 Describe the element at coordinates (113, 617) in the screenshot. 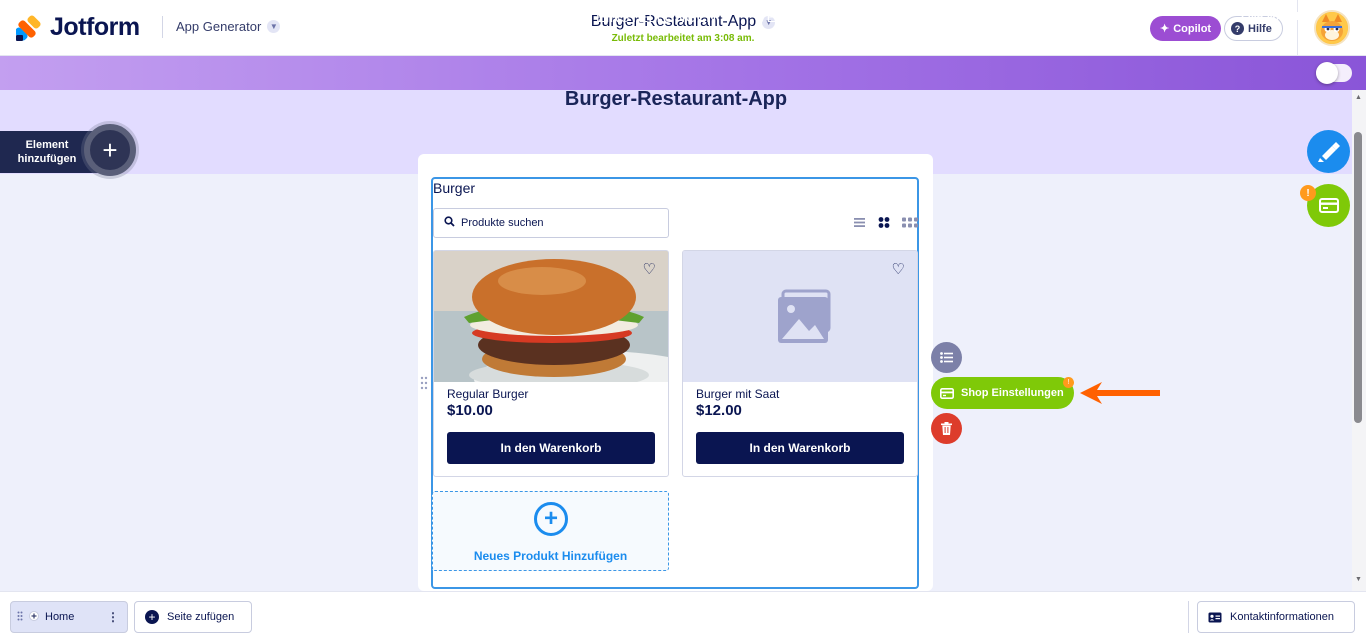

I see `more-options-icon: ⋮` at that location.